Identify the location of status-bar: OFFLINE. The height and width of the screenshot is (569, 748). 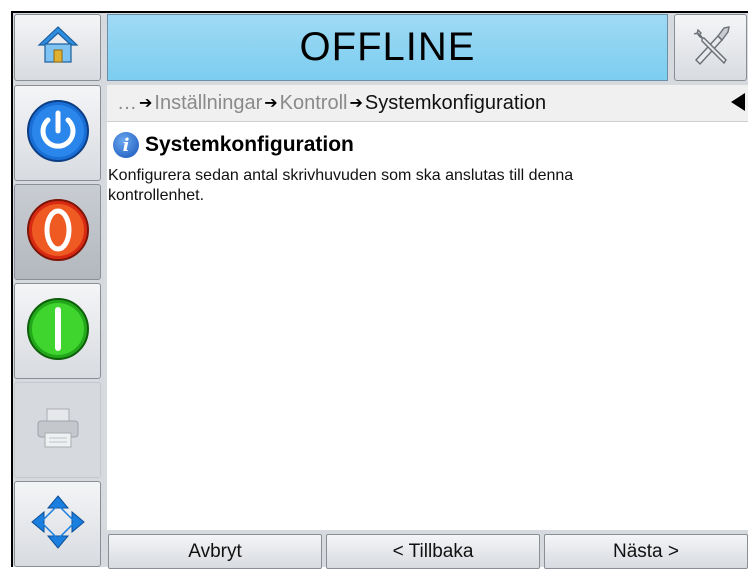
(387, 47).